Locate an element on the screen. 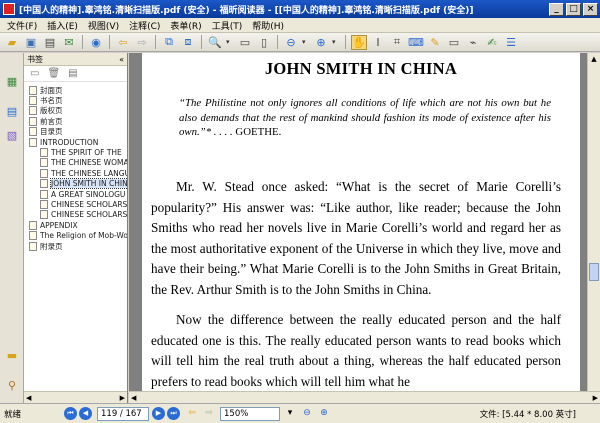  back-icon: ⇦ is located at coordinates (123, 42).